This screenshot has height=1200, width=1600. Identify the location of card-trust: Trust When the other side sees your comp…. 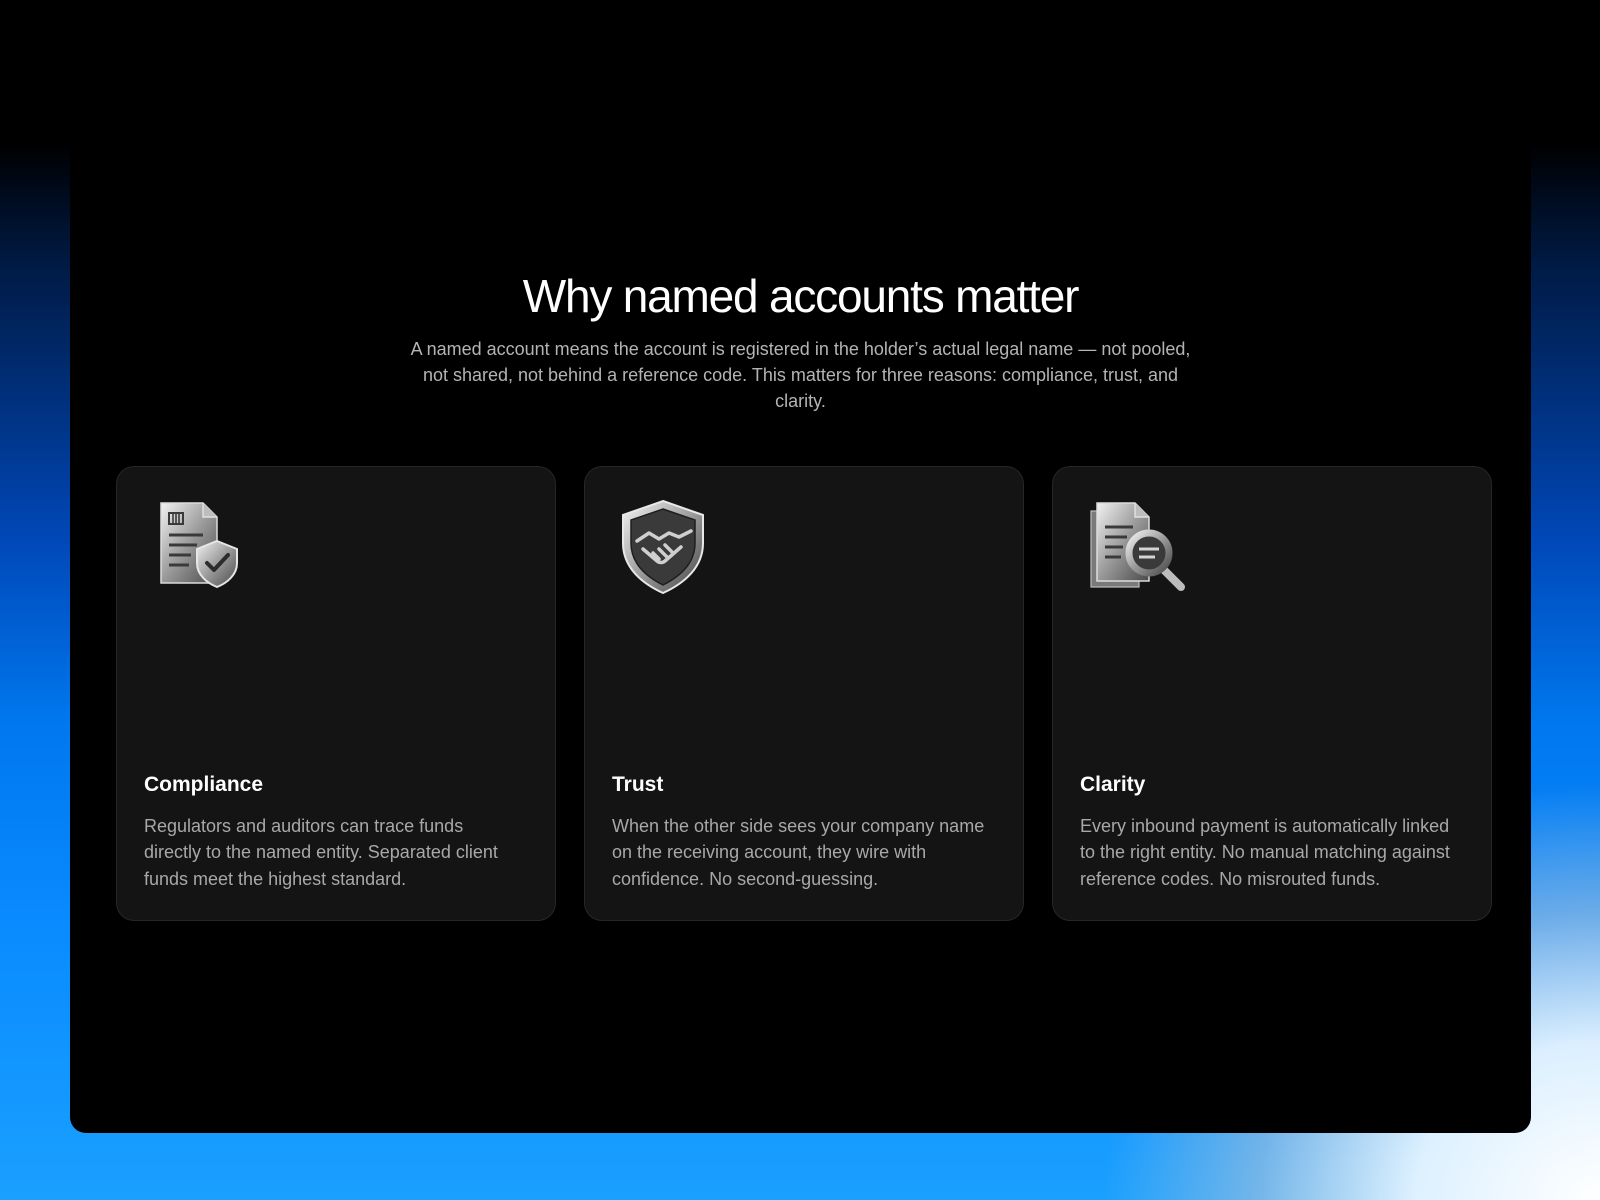
(804, 693).